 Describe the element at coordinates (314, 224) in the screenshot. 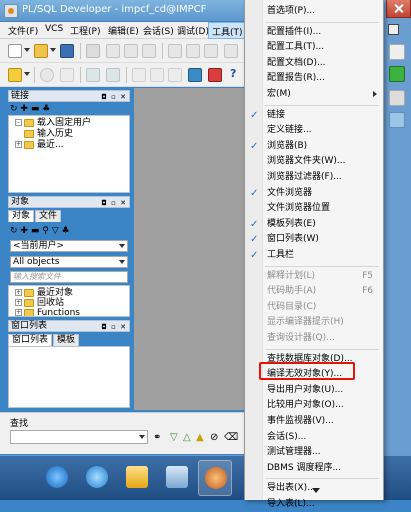

I see `menu-item-15: ✓ 模板列表(E)` at that location.